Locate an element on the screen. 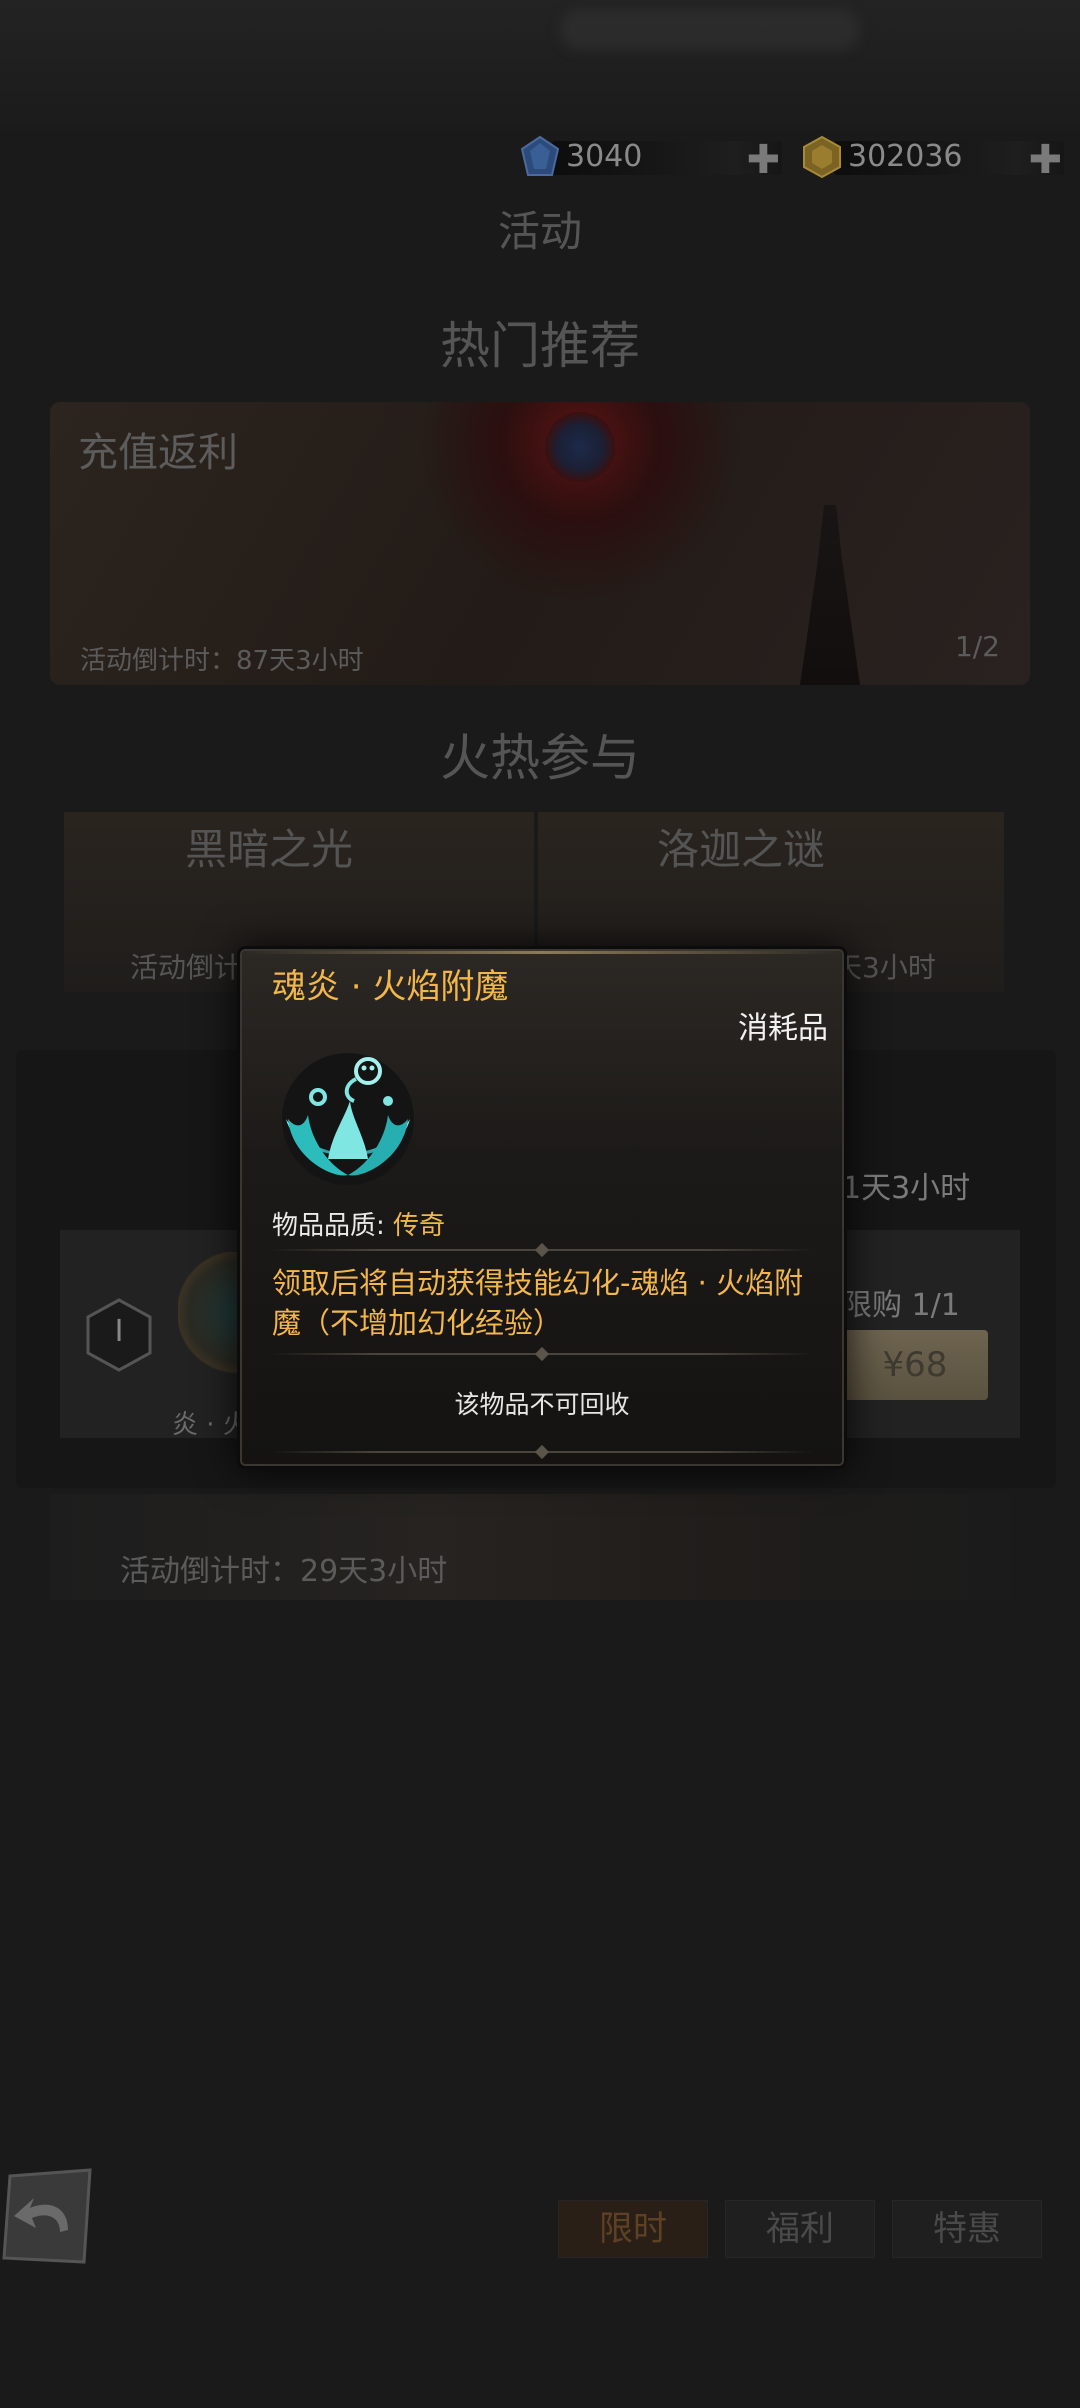 The width and height of the screenshot is (1080, 2408). top-status-area is located at coordinates (540, 65).